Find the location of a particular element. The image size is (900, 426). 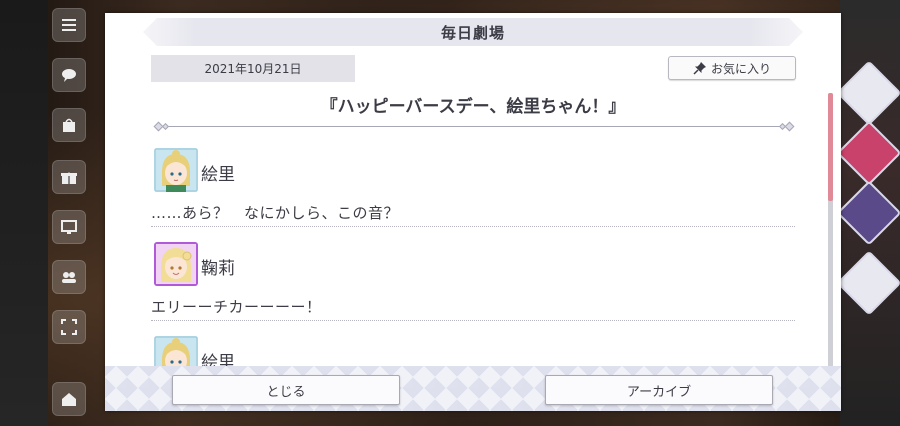

chat-button is located at coordinates (69, 75).